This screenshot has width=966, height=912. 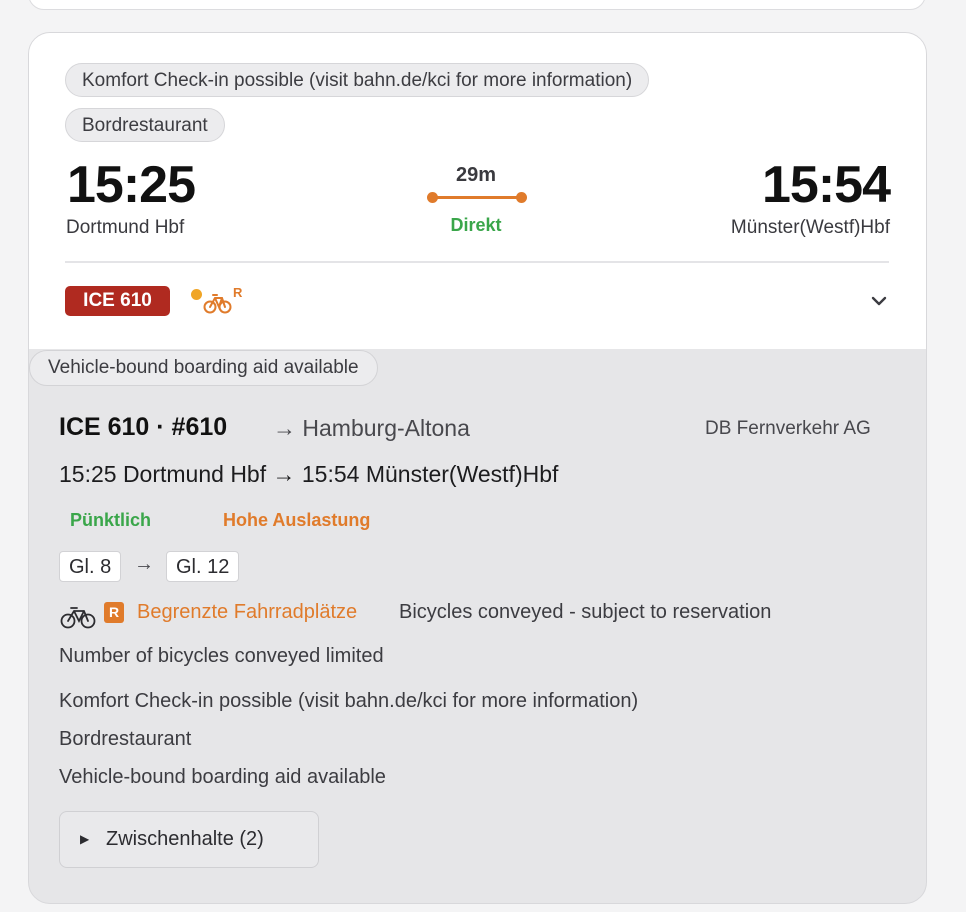 What do you see at coordinates (475, 197) in the screenshot?
I see `route-line` at bounding box center [475, 197].